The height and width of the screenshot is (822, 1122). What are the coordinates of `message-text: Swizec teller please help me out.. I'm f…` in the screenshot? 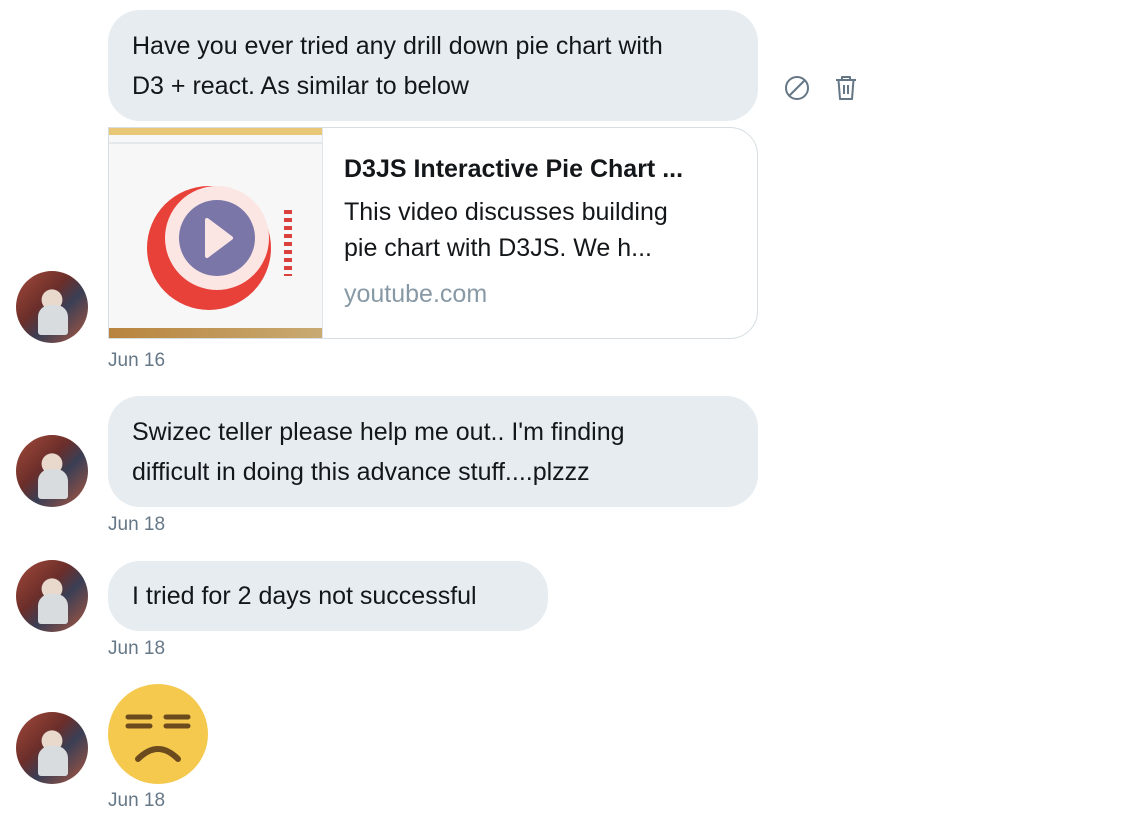 It's located at (378, 432).